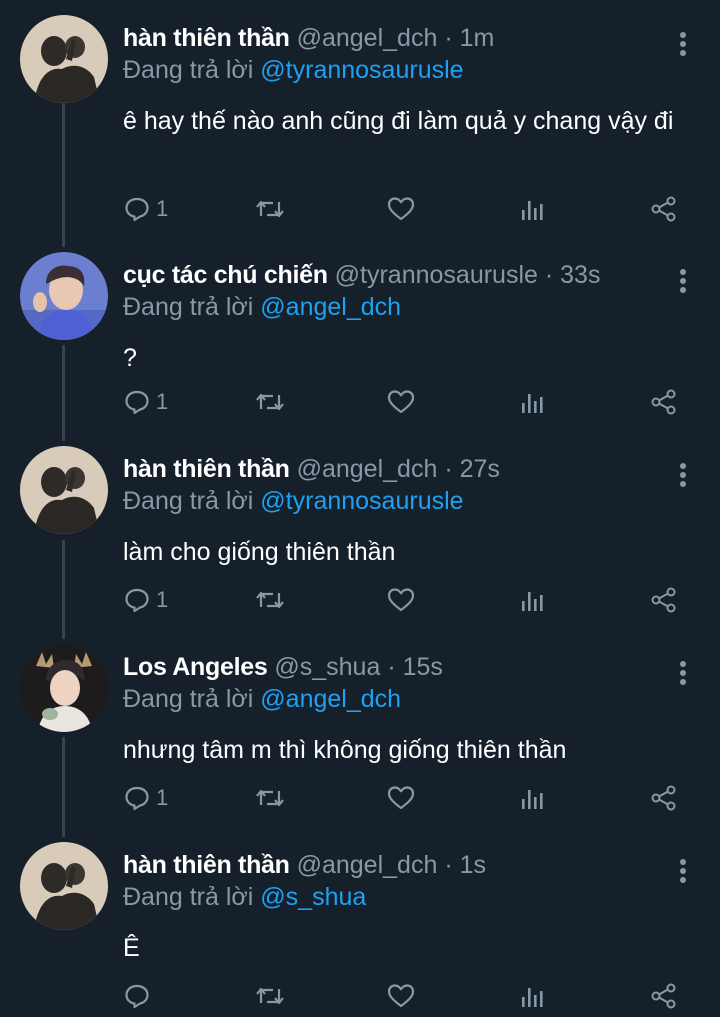 This screenshot has width=720, height=1017. What do you see at coordinates (423, 667) in the screenshot?
I see `timestamp: 15s` at bounding box center [423, 667].